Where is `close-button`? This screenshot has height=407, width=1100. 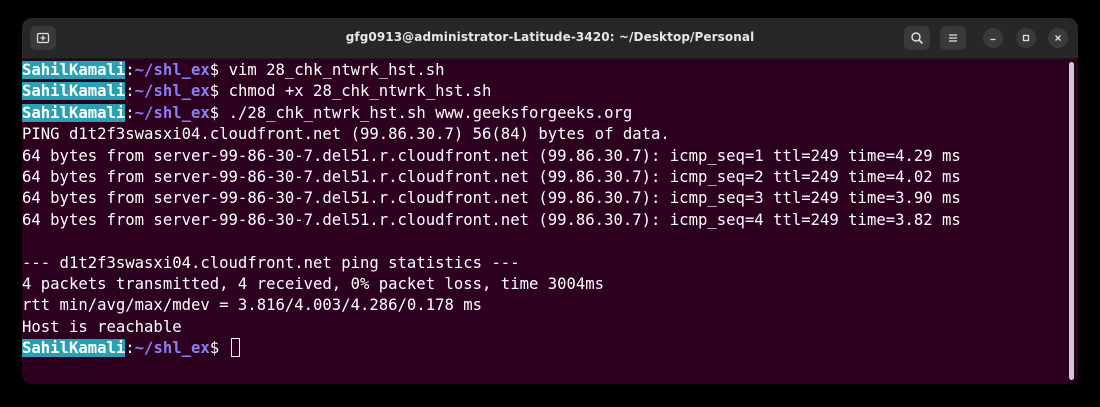
close-button is located at coordinates (1058, 38).